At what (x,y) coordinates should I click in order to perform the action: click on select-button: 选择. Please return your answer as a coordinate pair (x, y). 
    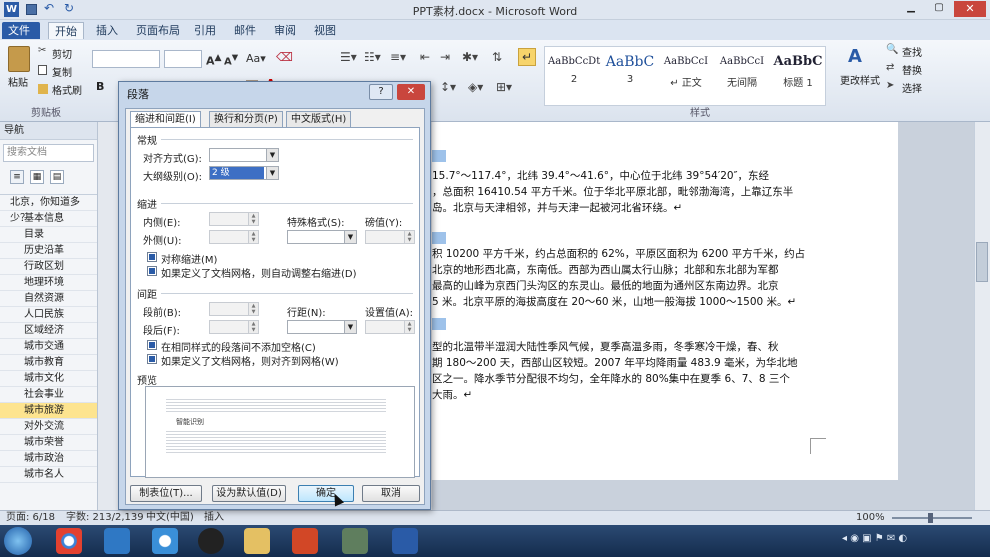
    Looking at the image, I should click on (912, 87).